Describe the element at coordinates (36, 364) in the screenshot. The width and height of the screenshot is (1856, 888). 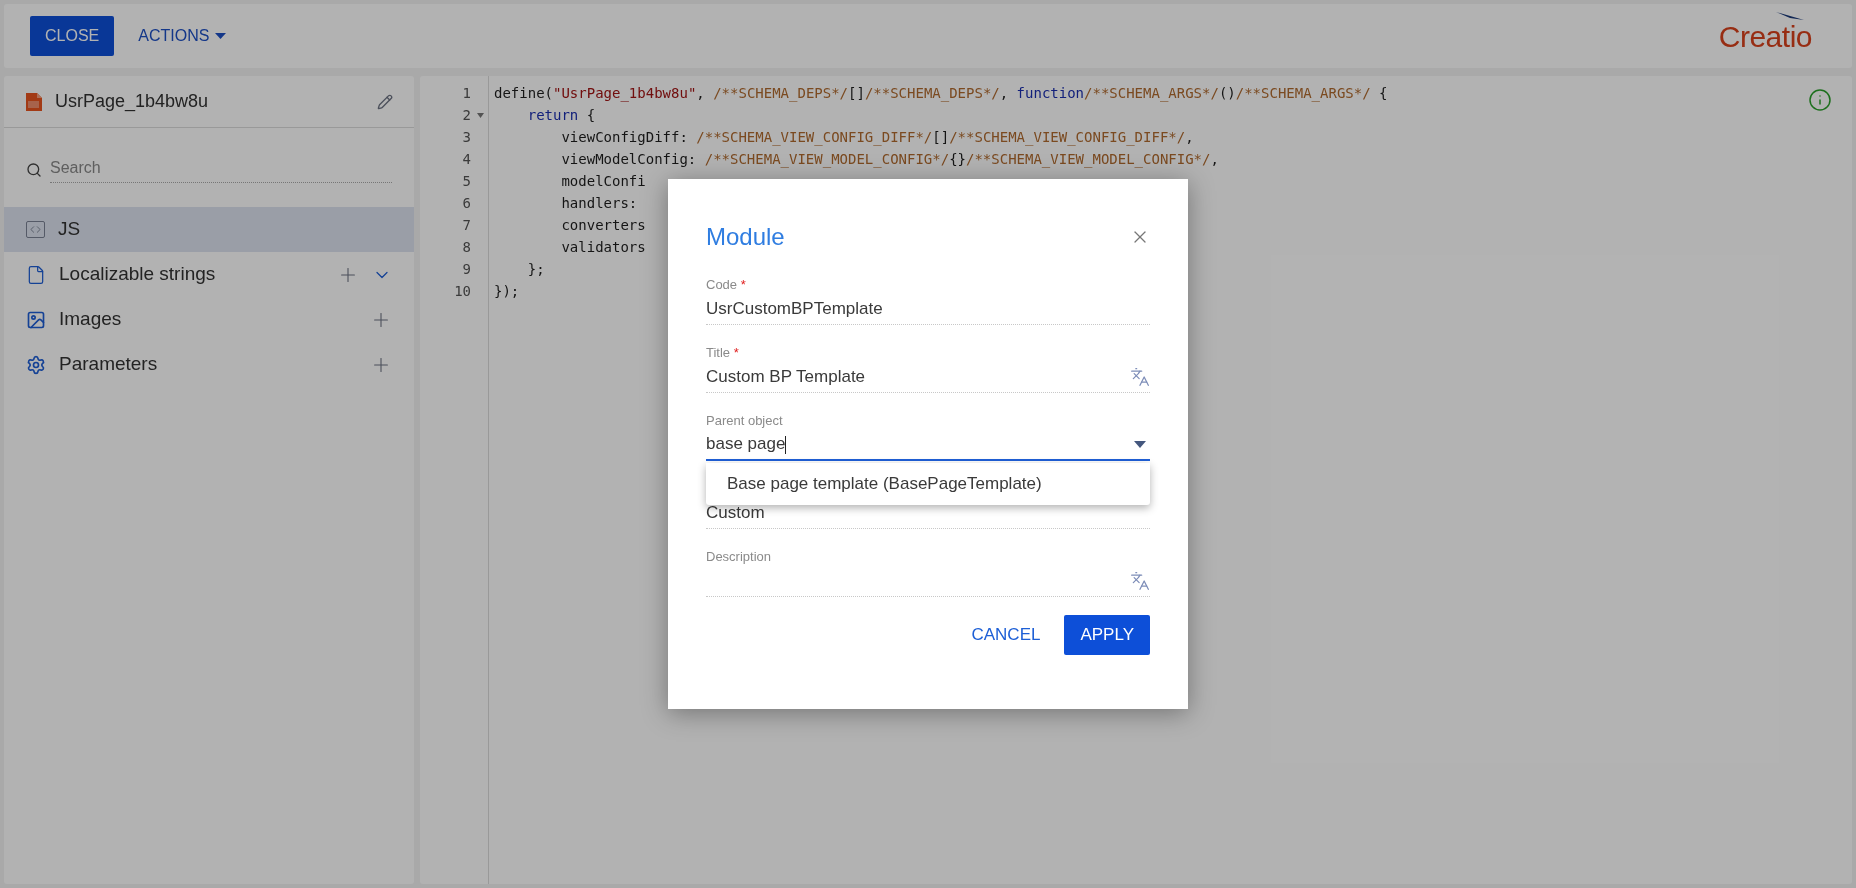
I see `settings-icon` at that location.